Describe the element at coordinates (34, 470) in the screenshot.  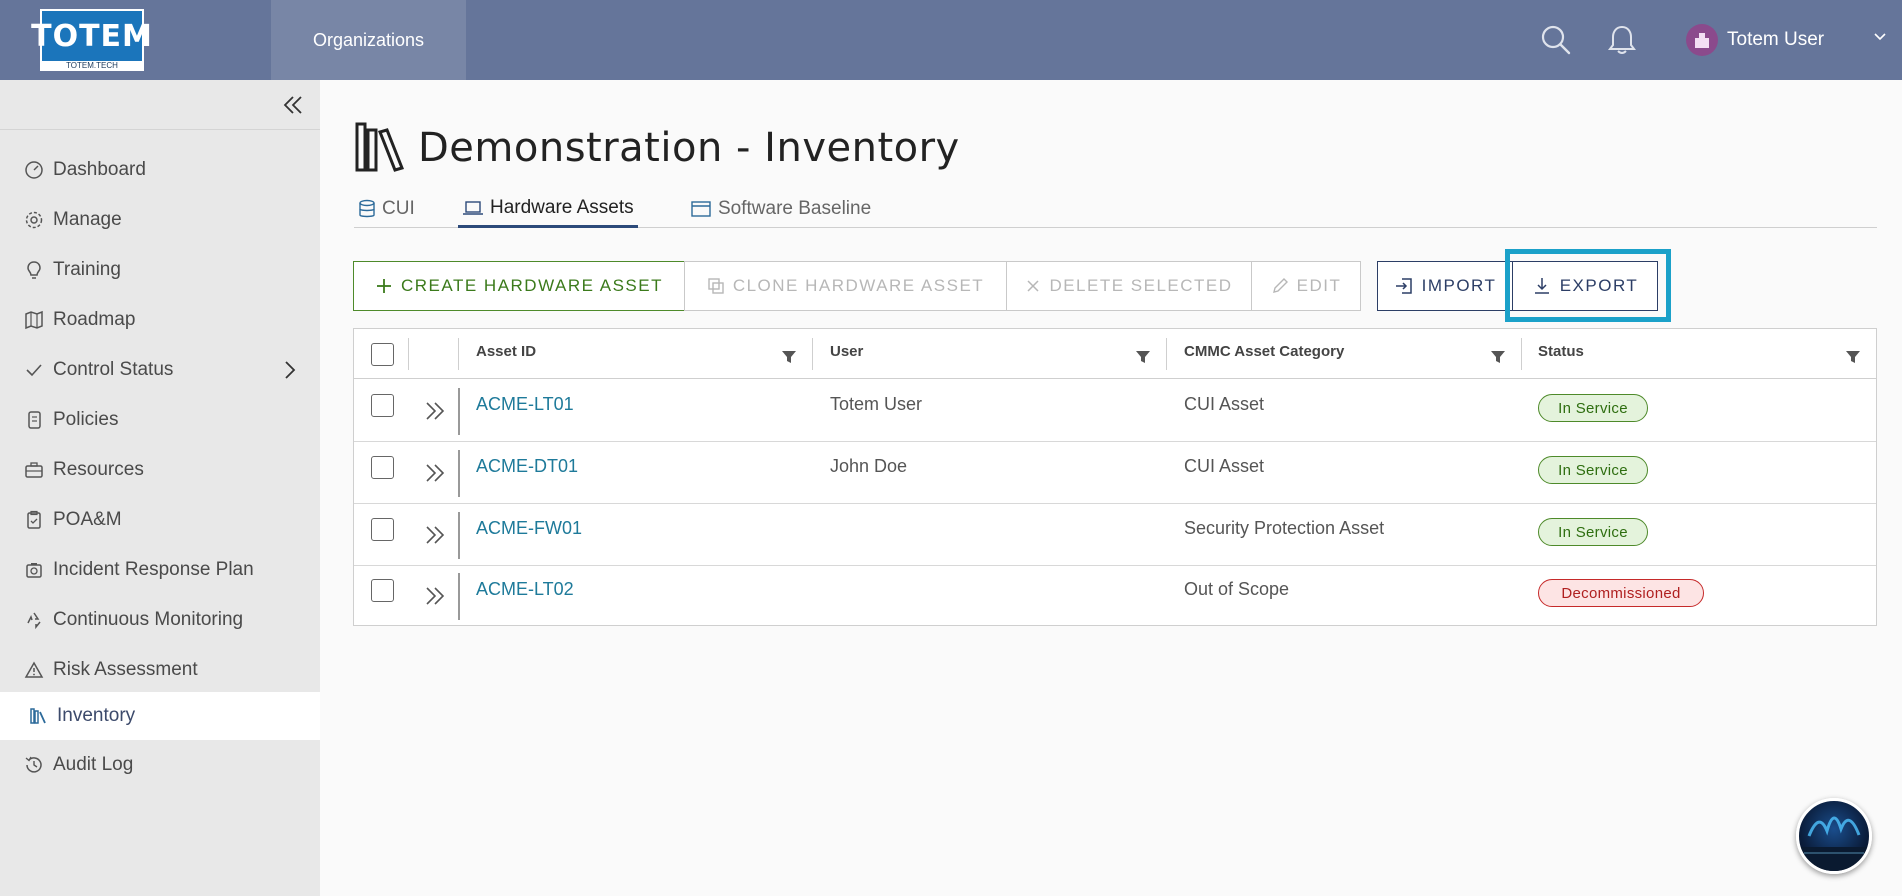
I see `toolbox-icon` at that location.